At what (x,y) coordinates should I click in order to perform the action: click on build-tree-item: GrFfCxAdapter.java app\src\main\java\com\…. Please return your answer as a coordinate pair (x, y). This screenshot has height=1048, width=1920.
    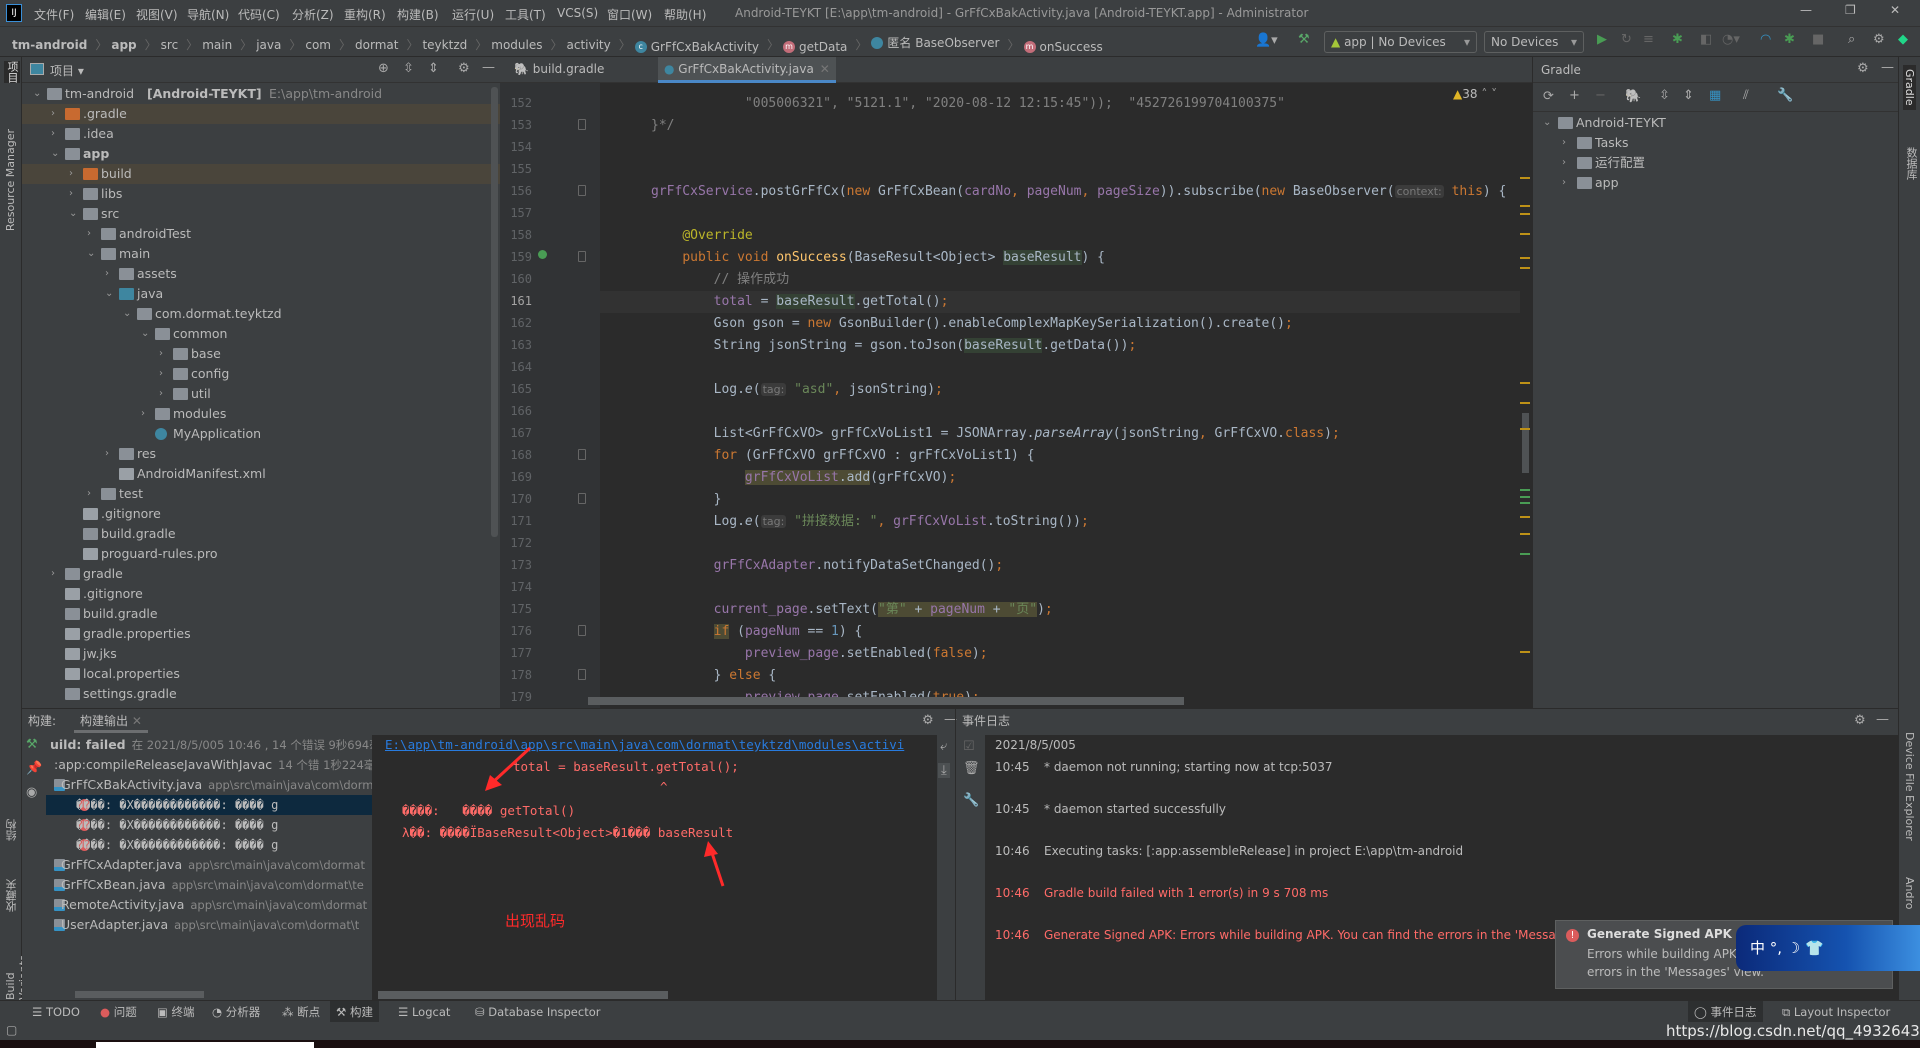
    Looking at the image, I should click on (209, 865).